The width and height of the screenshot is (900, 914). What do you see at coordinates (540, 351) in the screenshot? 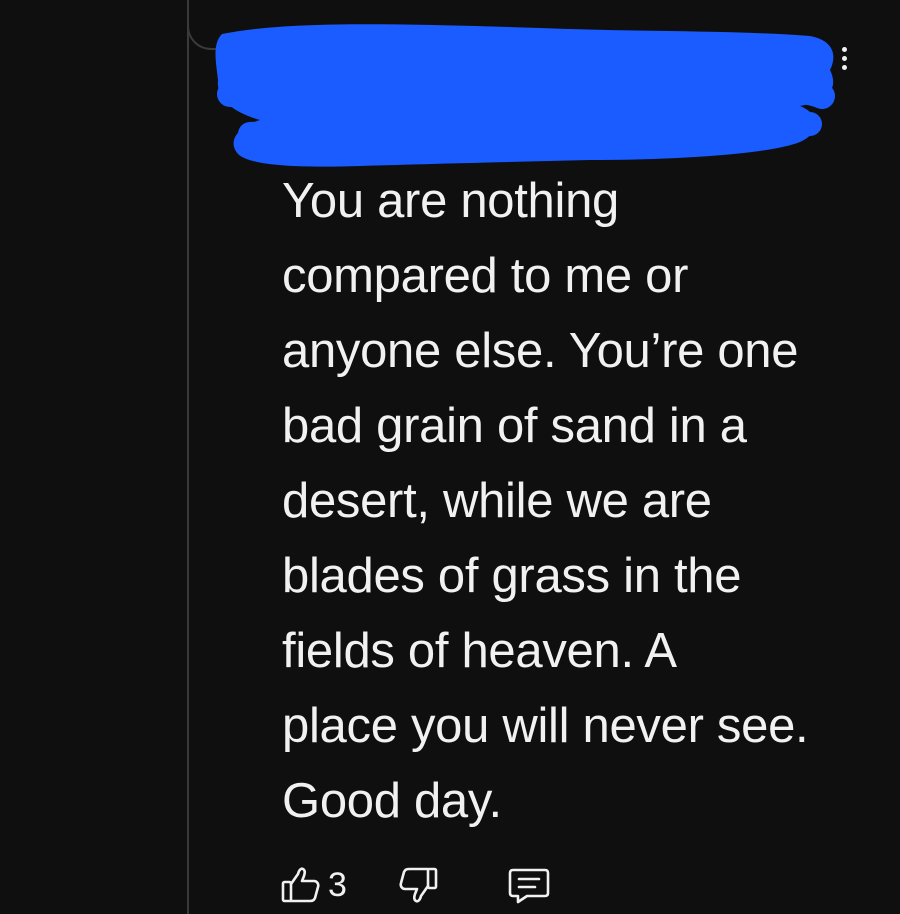
I see `comment-line: anyone else. You’re one` at bounding box center [540, 351].